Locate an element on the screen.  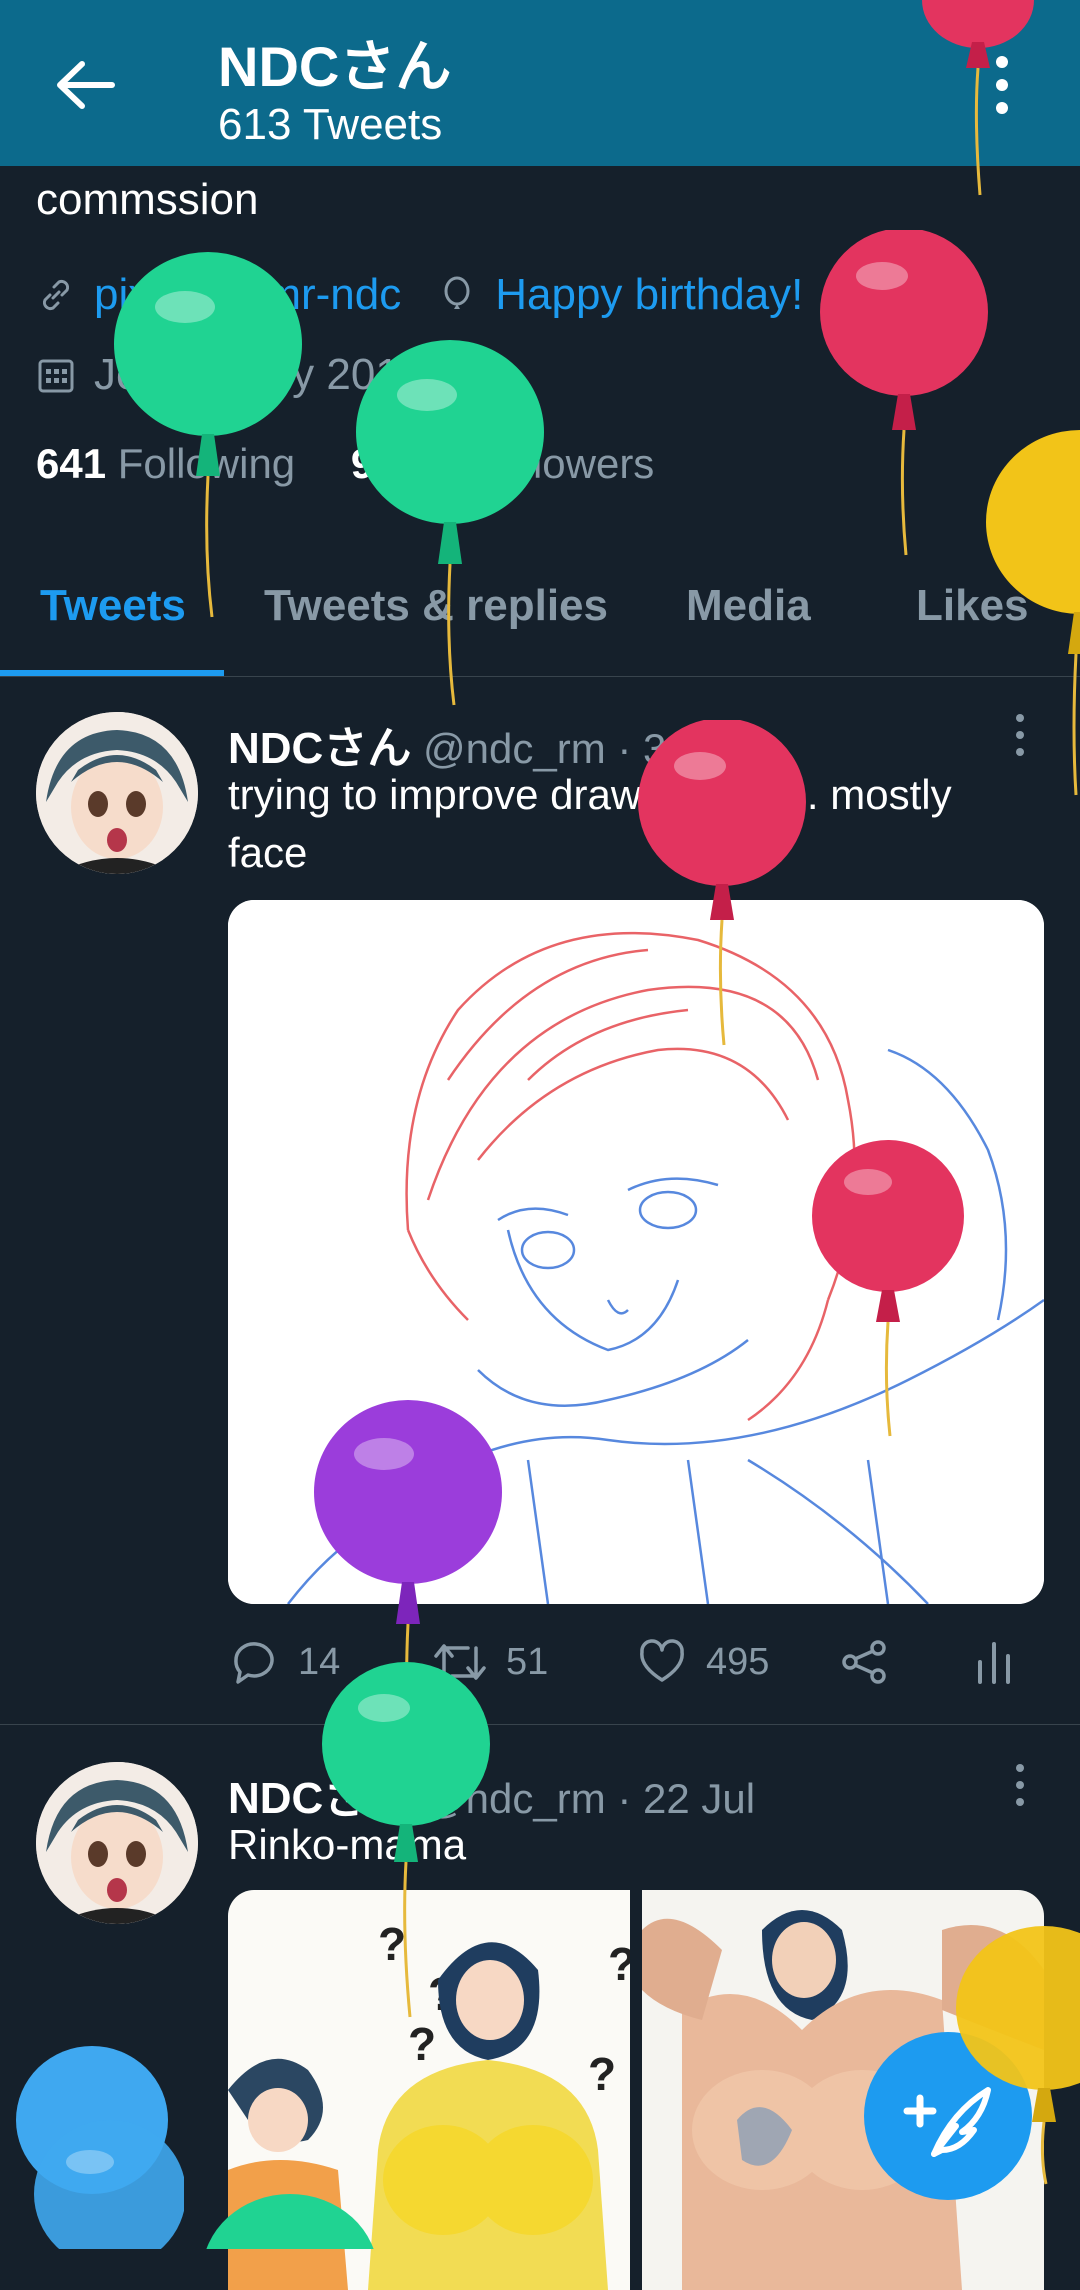
like-count: 495 is located at coordinates (738, 1661).